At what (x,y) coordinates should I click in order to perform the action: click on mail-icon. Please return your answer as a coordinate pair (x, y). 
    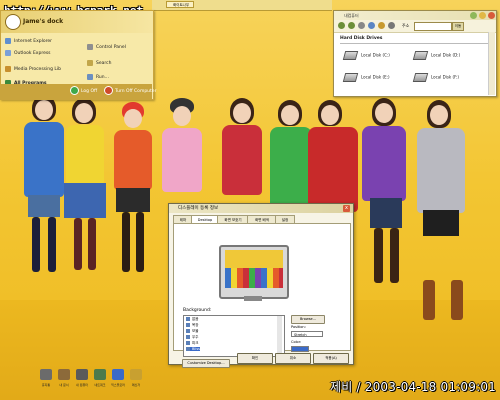
    Looking at the image, I should click on (8, 52).